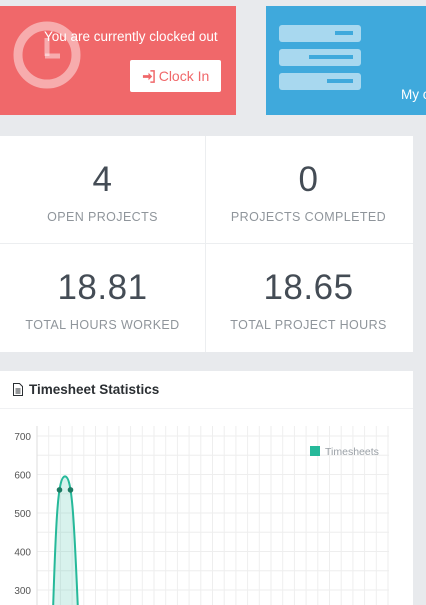 The width and height of the screenshot is (426, 605). Describe the element at coordinates (315, 451) in the screenshot. I see `legend-swatch` at that location.